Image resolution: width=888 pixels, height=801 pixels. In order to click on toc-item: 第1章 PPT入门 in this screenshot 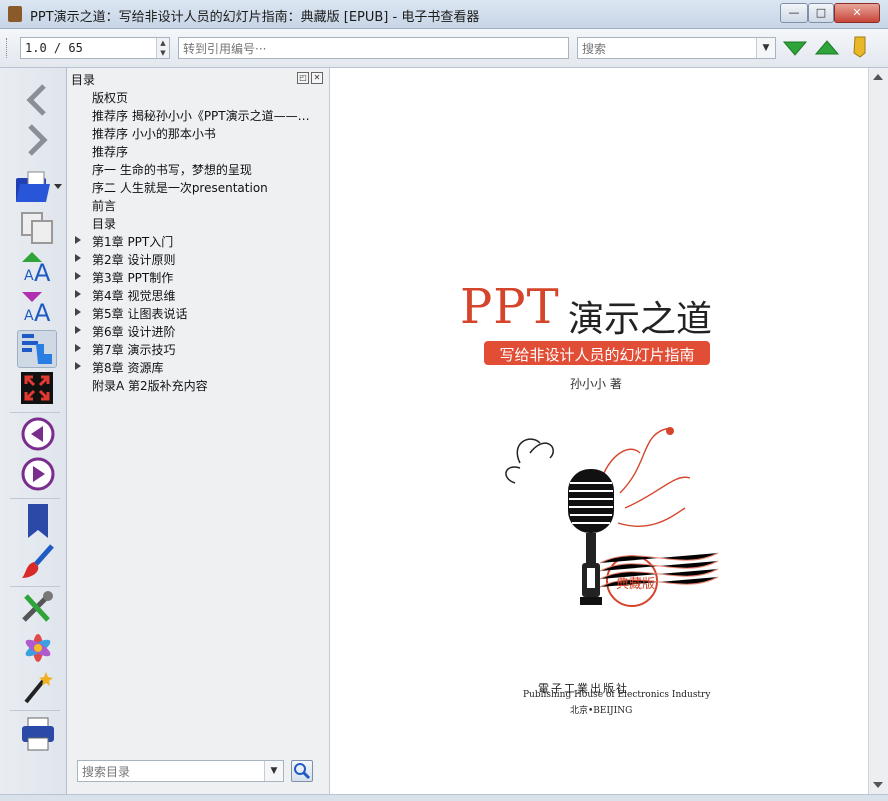, I will do `click(198, 241)`.